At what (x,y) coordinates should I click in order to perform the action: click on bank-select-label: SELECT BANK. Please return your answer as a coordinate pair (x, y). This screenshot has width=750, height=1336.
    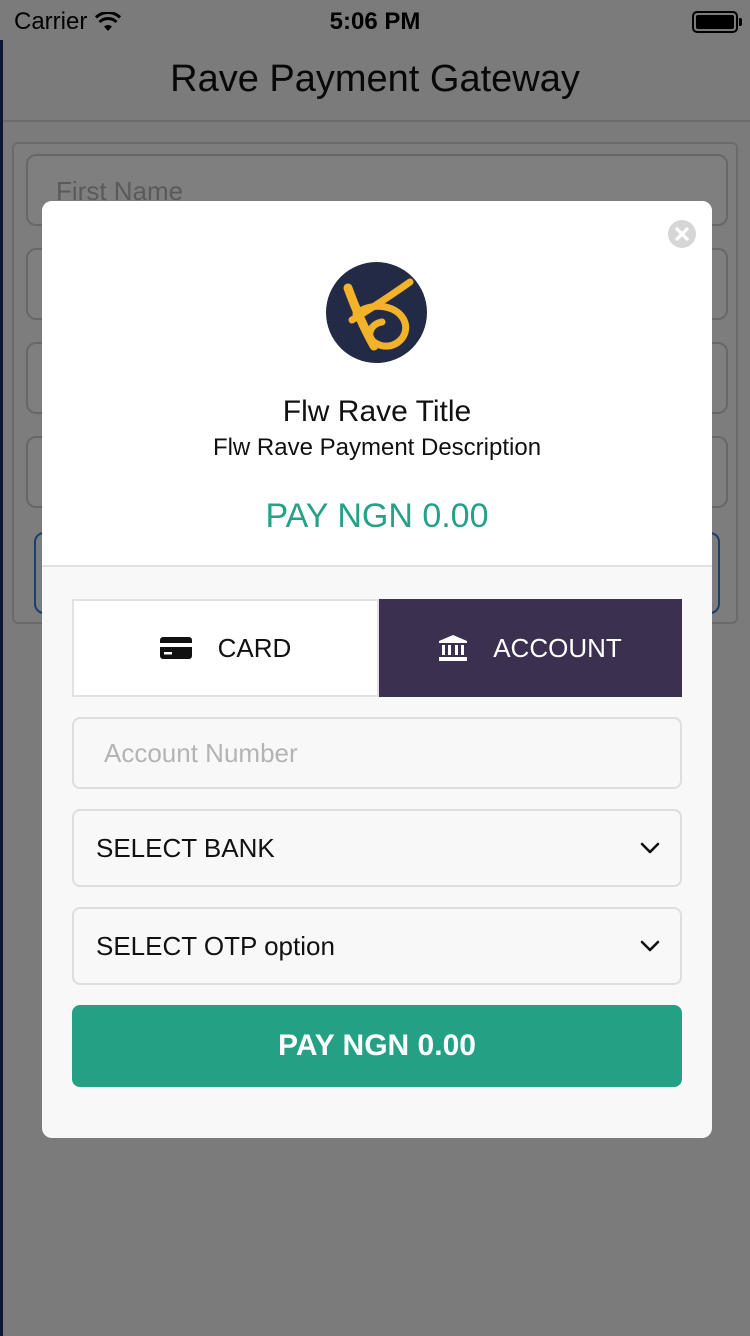
    Looking at the image, I should click on (185, 847).